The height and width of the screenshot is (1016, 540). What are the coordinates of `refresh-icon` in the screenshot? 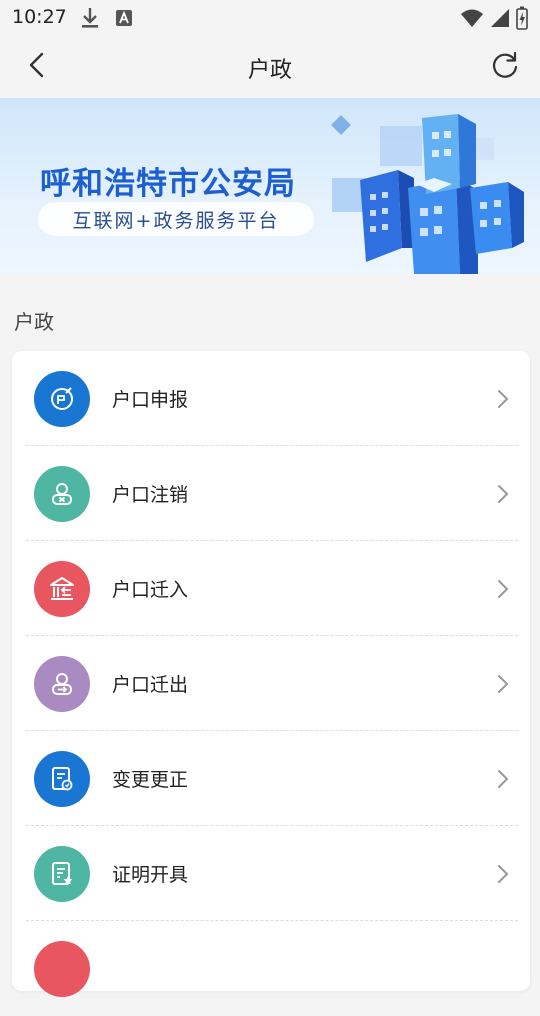 It's located at (505, 67).